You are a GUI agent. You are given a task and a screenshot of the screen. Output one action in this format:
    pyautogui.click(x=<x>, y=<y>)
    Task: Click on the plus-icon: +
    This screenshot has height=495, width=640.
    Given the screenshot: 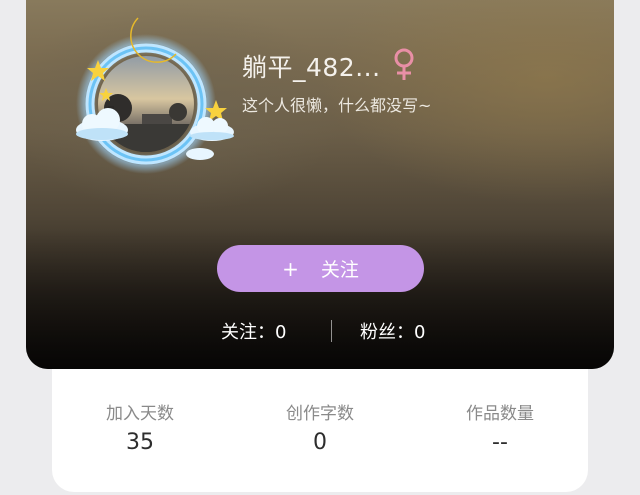 What is the action you would take?
    pyautogui.click(x=290, y=268)
    